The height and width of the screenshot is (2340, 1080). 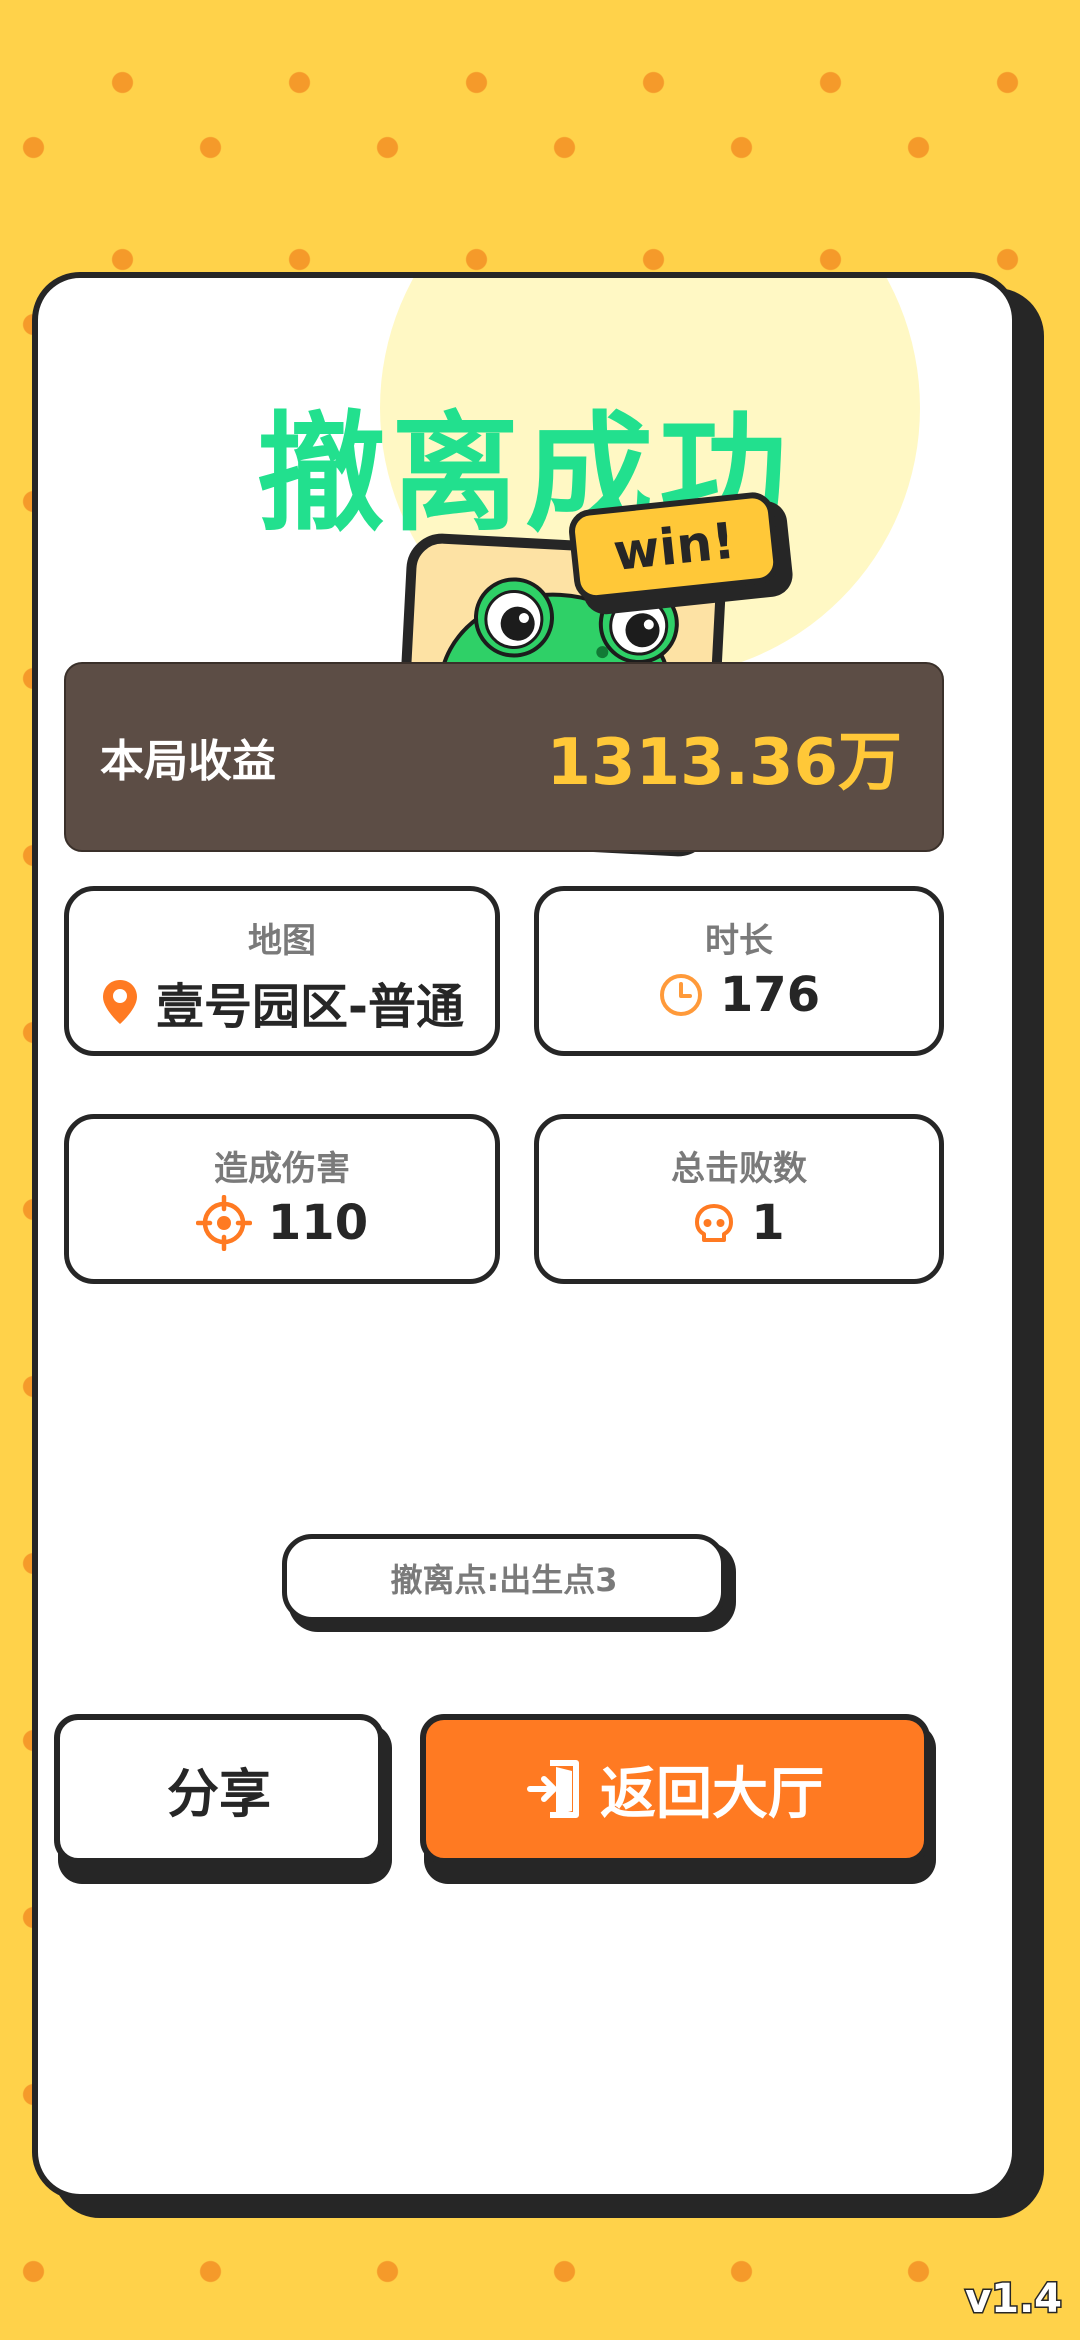 I want to click on stat-map-label: 地图, so click(x=282, y=941).